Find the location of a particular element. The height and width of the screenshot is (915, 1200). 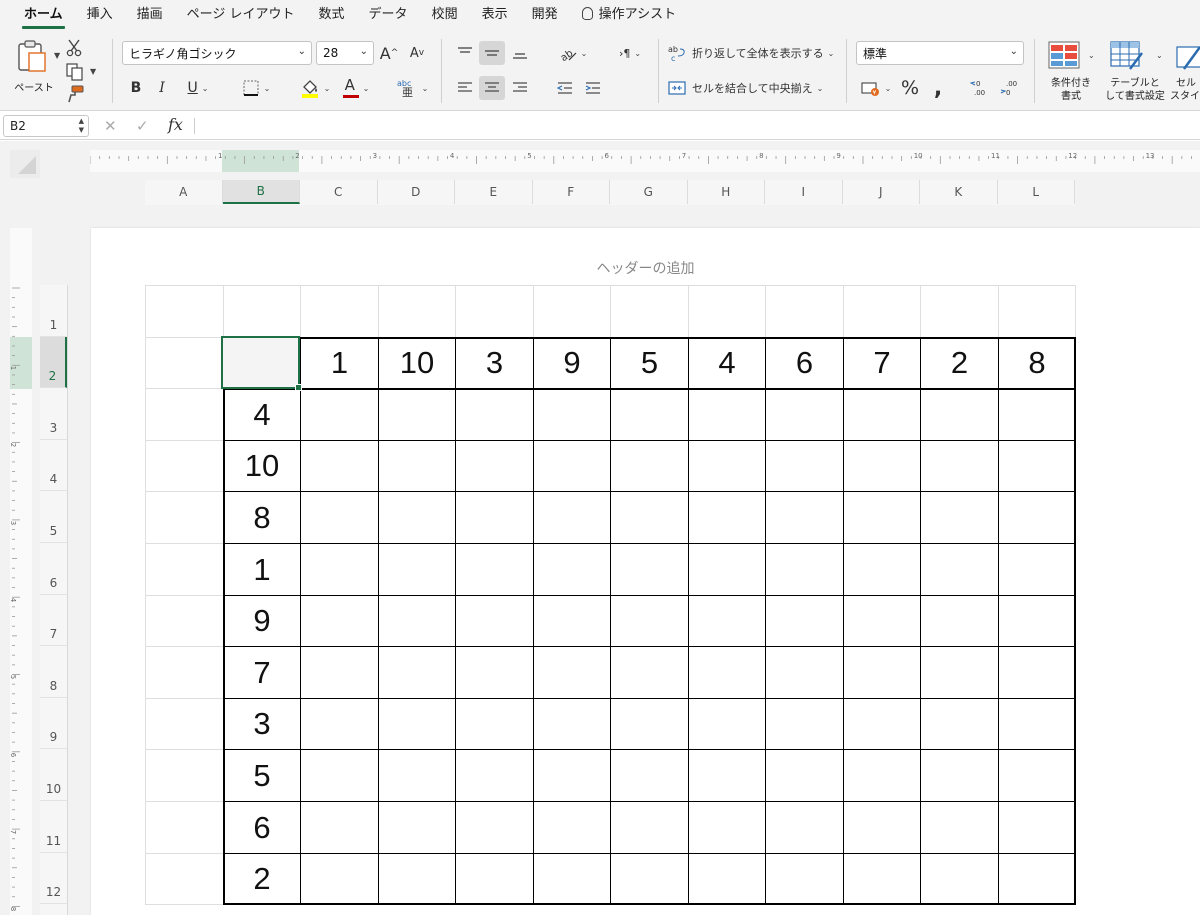

header-column-cell: 4 is located at coordinates (262, 414).